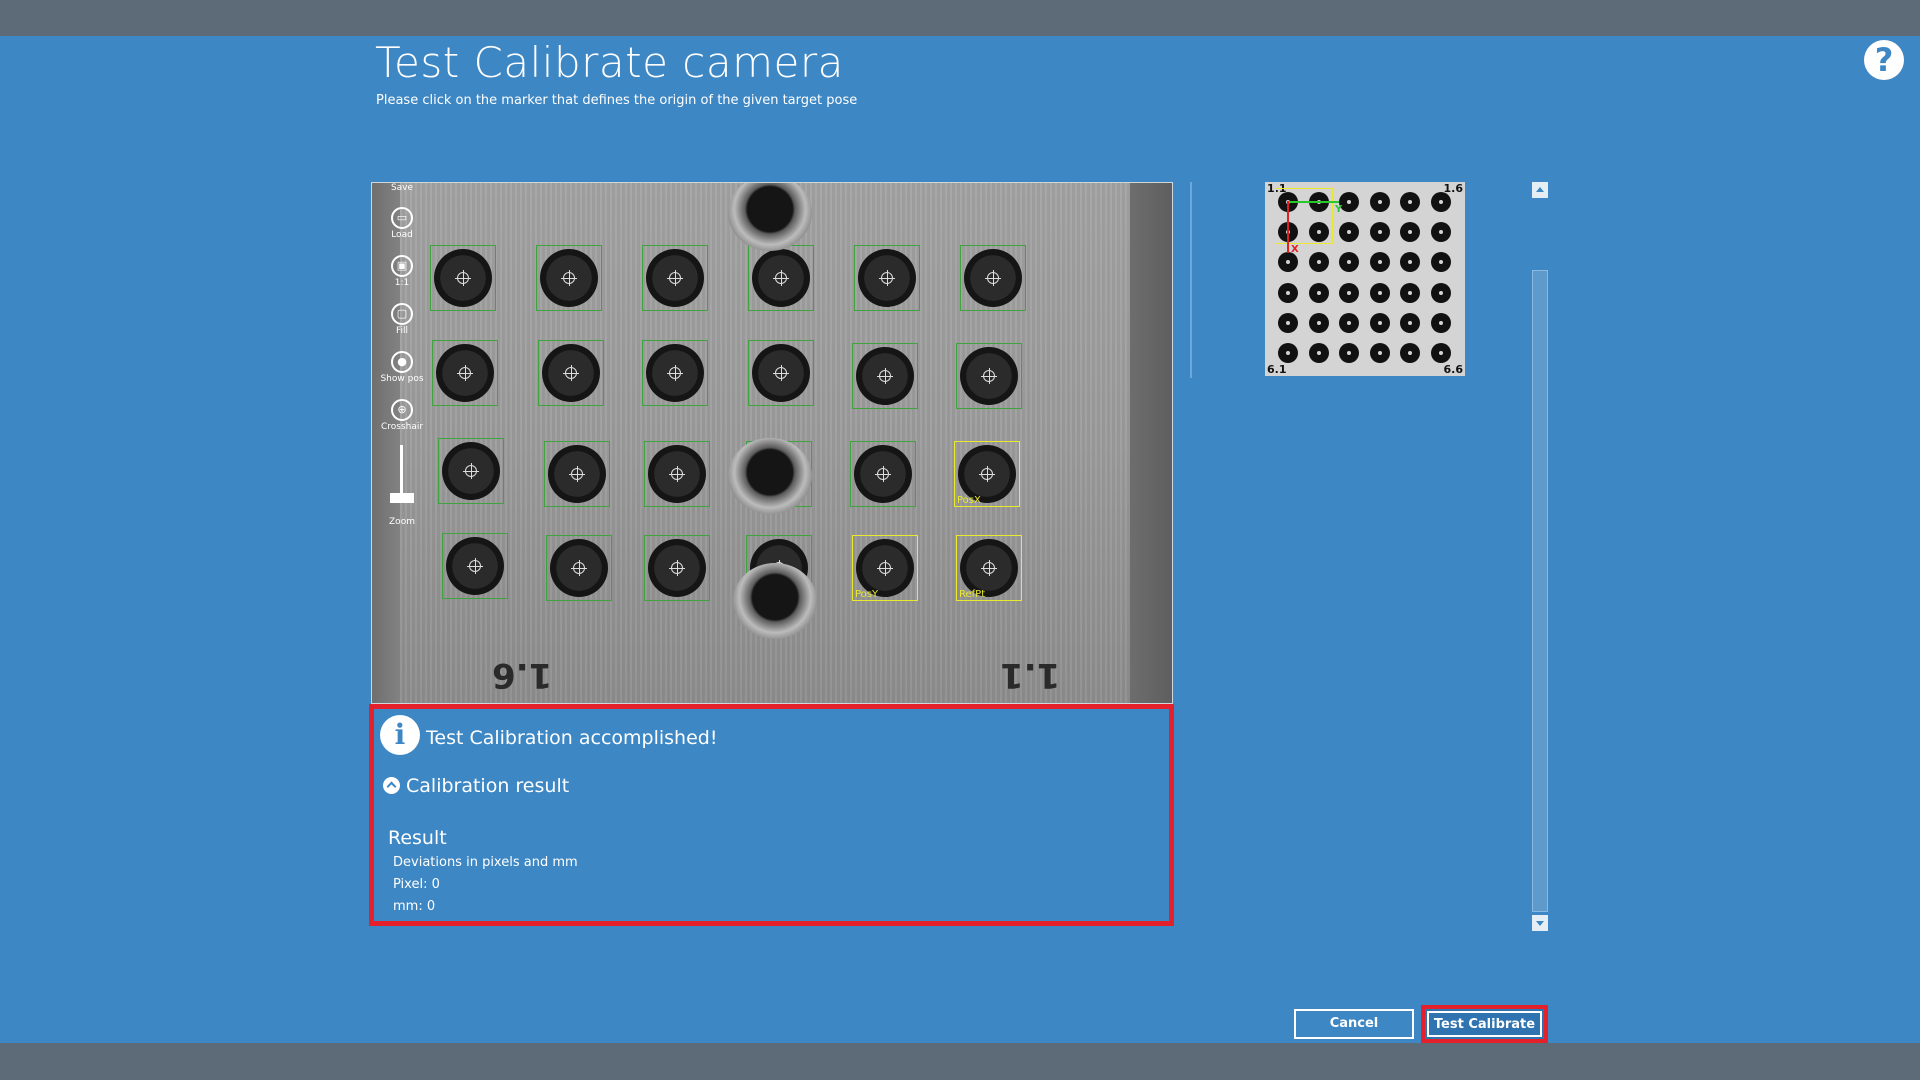  I want to click on scroll-down-button, so click(1540, 923).